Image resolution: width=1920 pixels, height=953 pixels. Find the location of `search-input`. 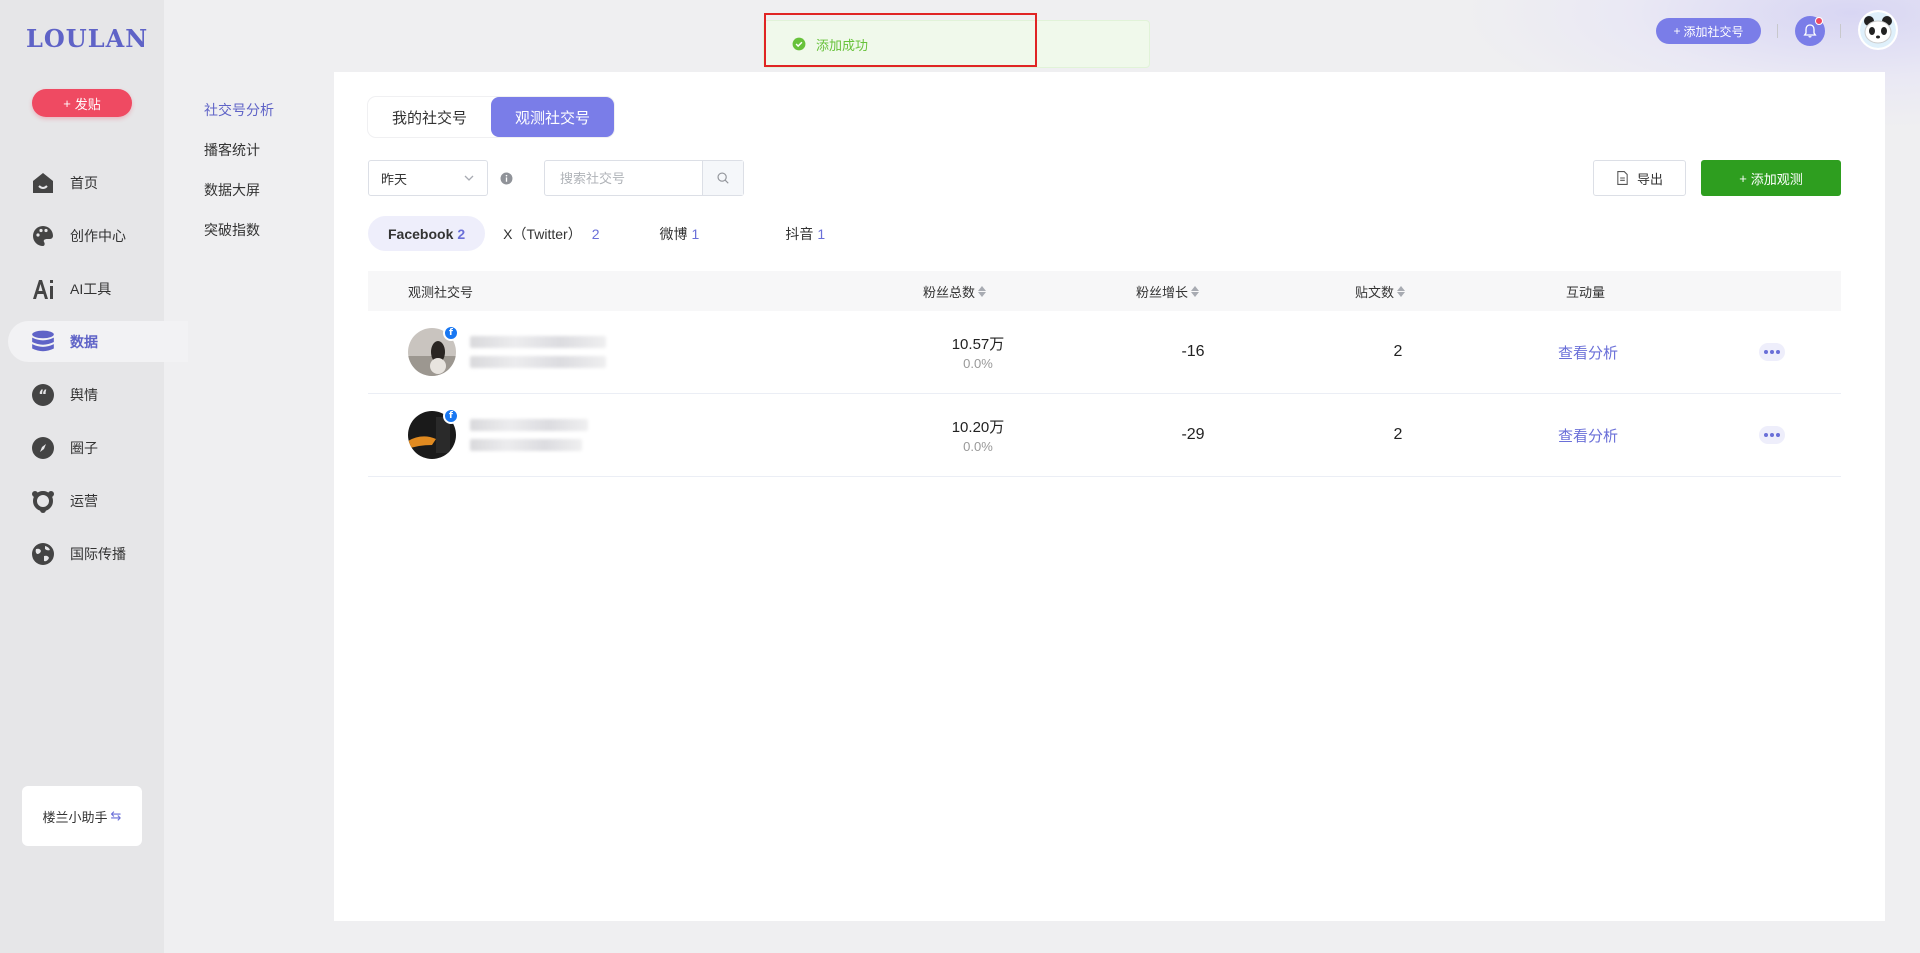

search-input is located at coordinates (623, 178).